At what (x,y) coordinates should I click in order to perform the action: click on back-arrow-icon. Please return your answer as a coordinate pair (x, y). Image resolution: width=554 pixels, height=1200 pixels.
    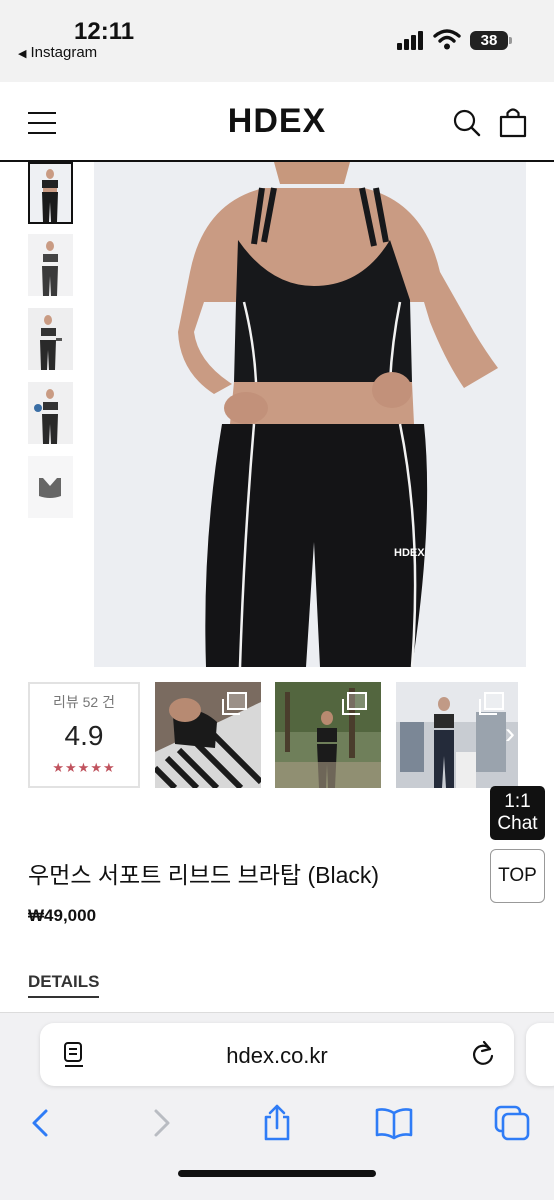
    Looking at the image, I should click on (42, 1123).